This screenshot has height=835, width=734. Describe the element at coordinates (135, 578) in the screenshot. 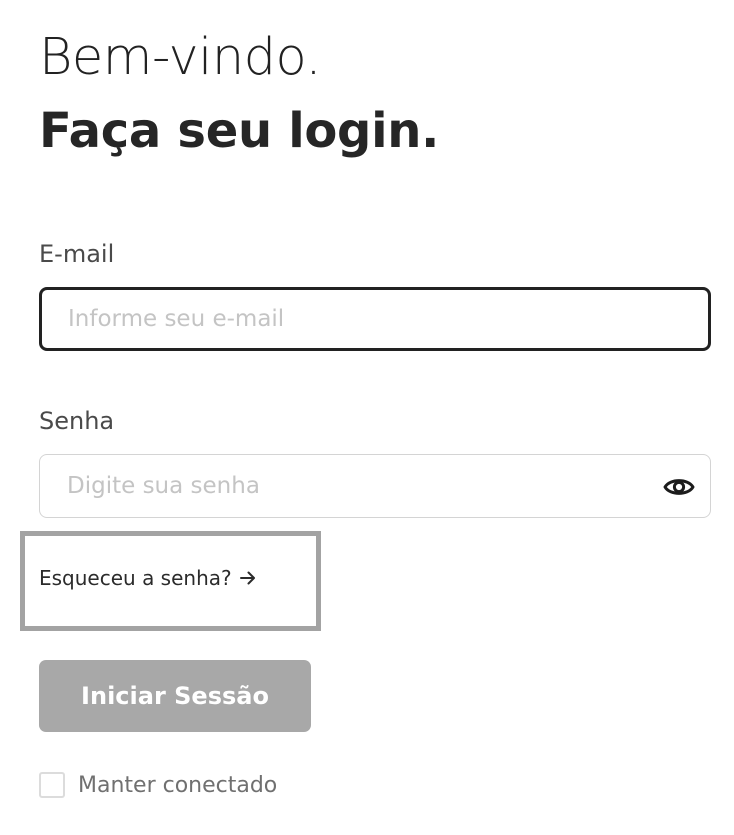

I see `forgot-password-label: Esqueceu a senha?` at that location.